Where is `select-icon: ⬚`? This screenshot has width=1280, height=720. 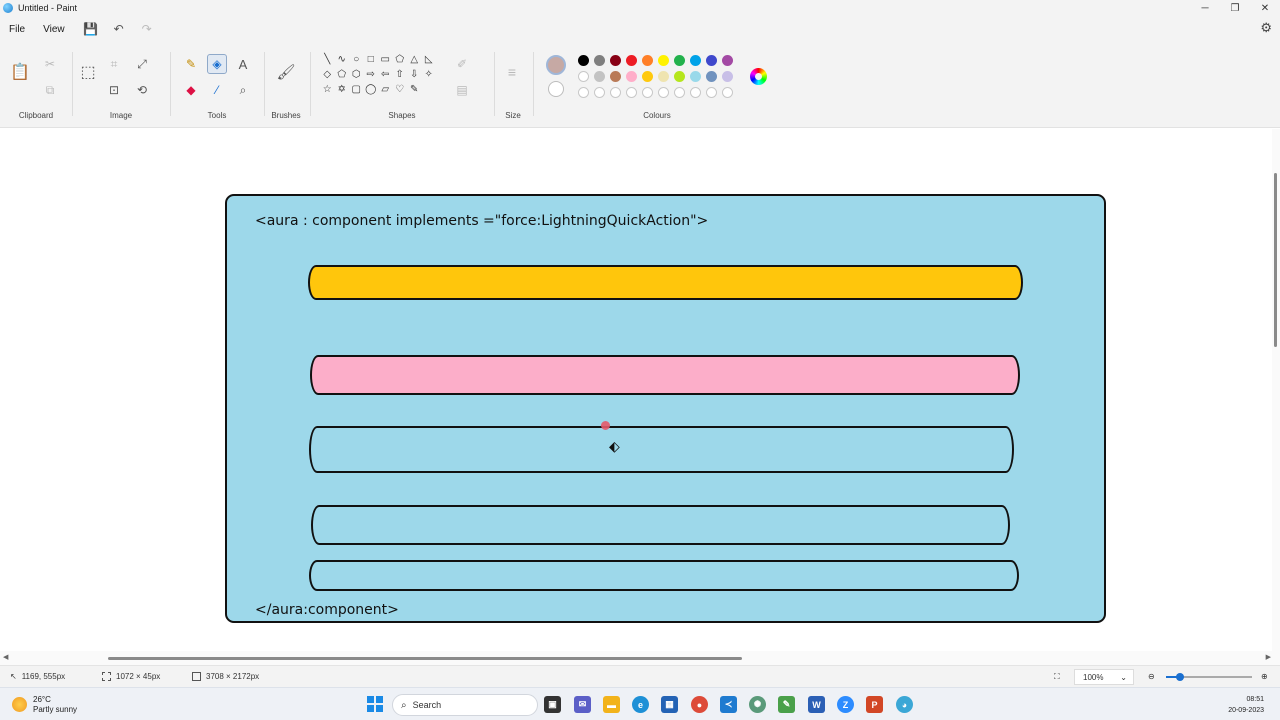
select-icon: ⬚ is located at coordinates (88, 72).